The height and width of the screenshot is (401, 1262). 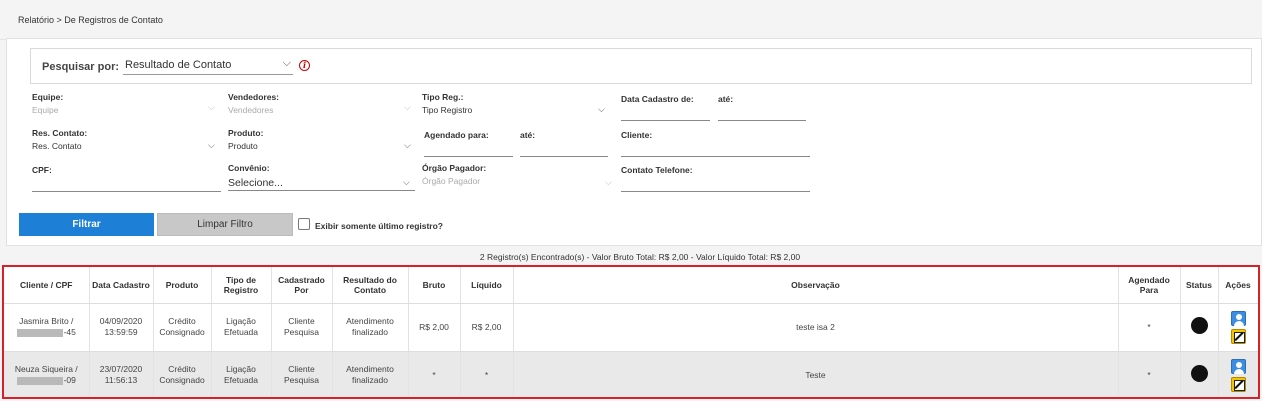 What do you see at coordinates (57, 146) in the screenshot?
I see `res-contato-value: Res. Contato` at bounding box center [57, 146].